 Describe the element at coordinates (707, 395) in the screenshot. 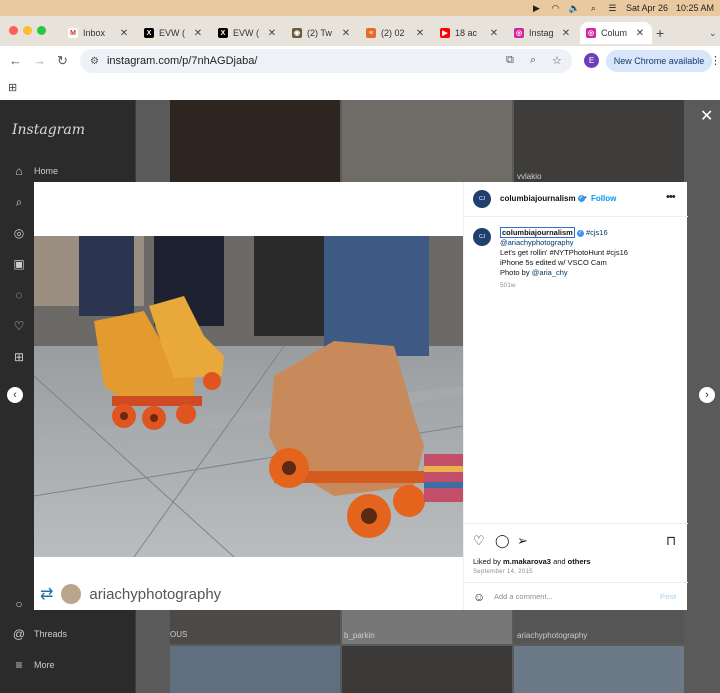

I see `next-post-arrow-icon: ›` at that location.